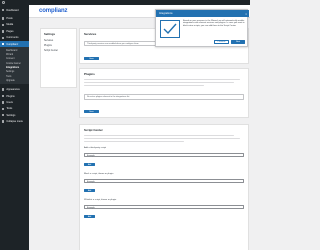 The width and height of the screenshot is (320, 250). I want to click on add-script-label: Add a third-party script, so click(95, 148).